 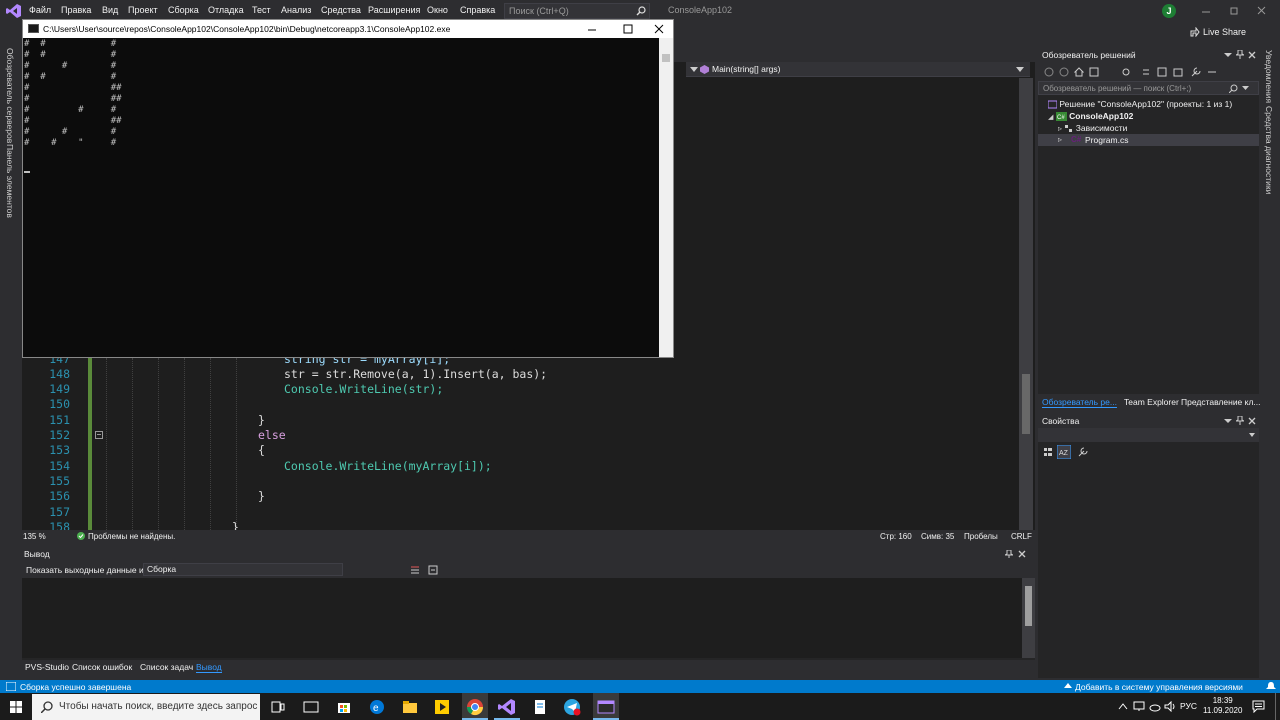 I want to click on properties-wrench-icon, so click(x=1196, y=72).